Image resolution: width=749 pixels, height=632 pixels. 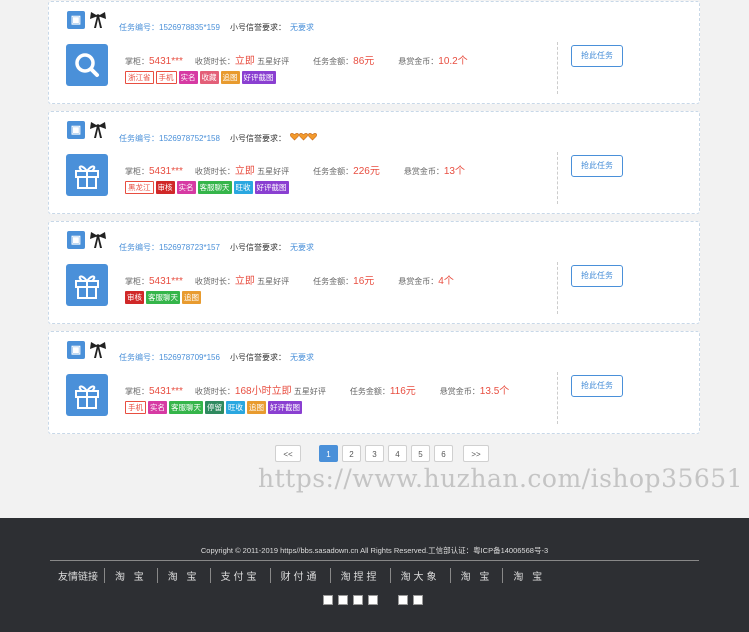 I want to click on page-4: 4, so click(x=397, y=453).